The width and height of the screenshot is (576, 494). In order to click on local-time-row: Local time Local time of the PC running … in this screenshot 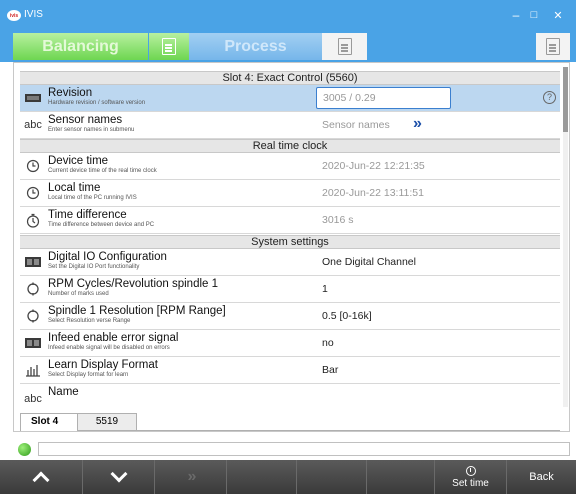, I will do `click(290, 193)`.